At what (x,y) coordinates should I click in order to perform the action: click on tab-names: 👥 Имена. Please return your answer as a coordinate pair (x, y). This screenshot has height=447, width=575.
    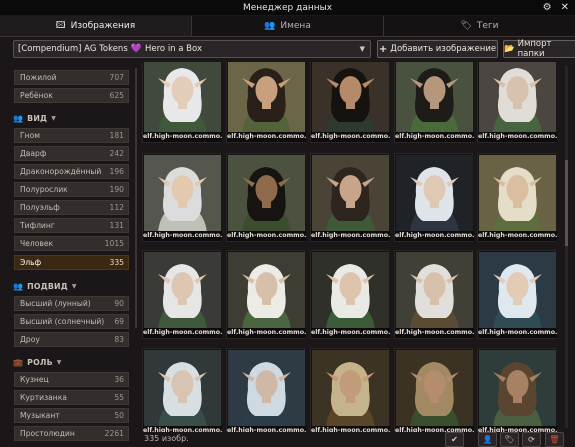
    Looking at the image, I should click on (288, 26).